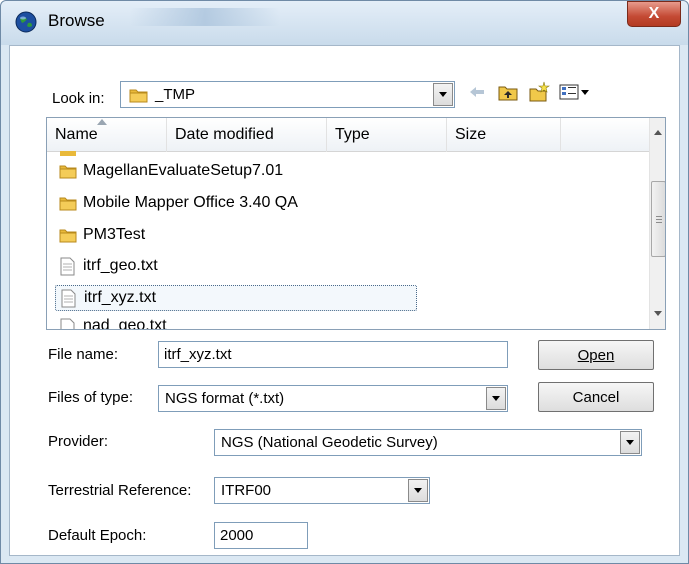 The height and width of the screenshot is (564, 689). I want to click on new-folder-icon, so click(539, 92).